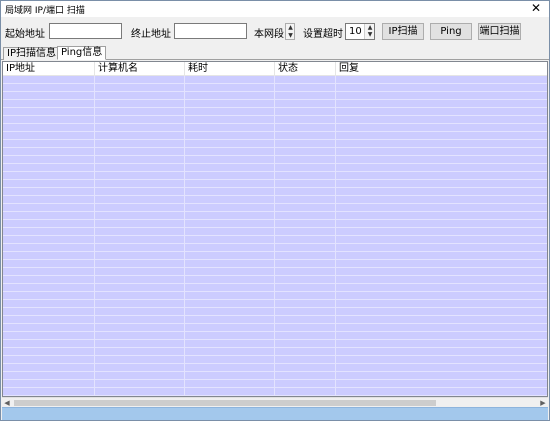 The height and width of the screenshot is (421, 550). What do you see at coordinates (151, 34) in the screenshot?
I see `end-address-label: 终止地址` at bounding box center [151, 34].